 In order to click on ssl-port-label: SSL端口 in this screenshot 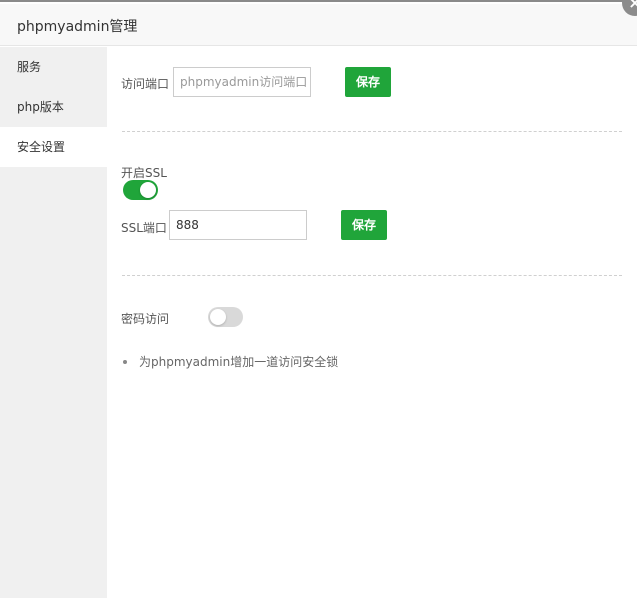, I will do `click(144, 228)`.